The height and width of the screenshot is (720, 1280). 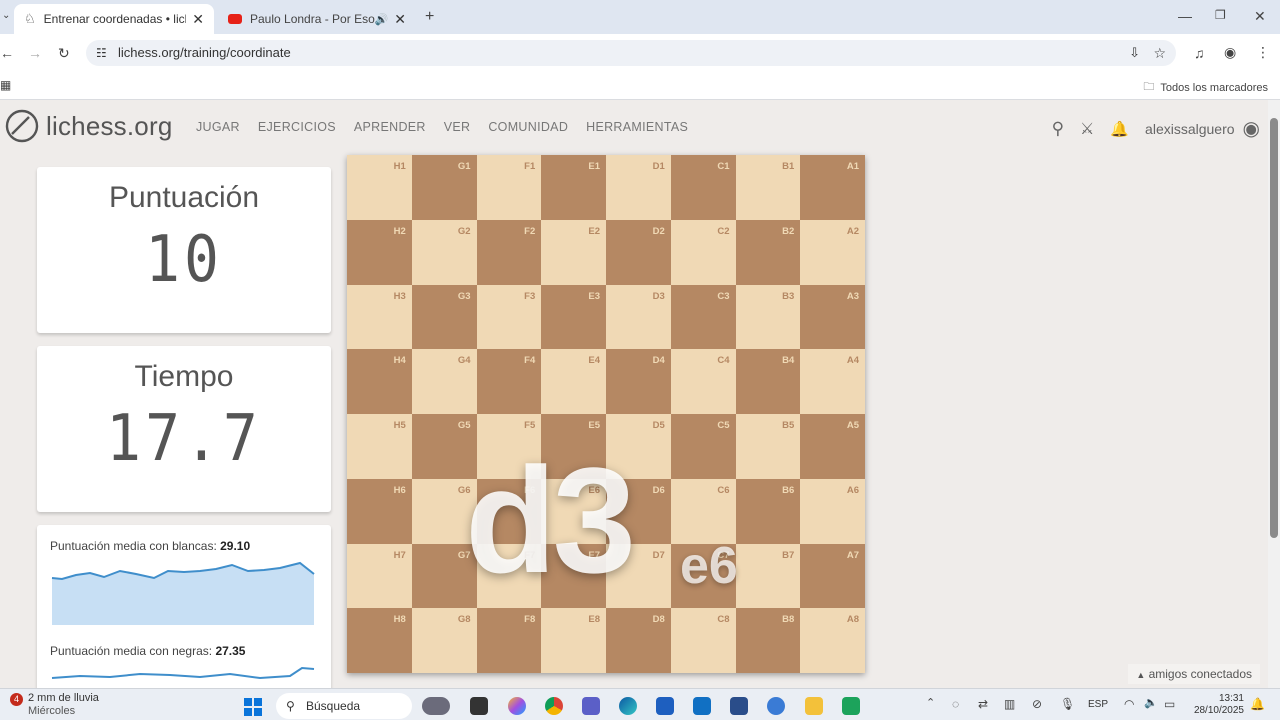 I want to click on board-square: F8, so click(x=509, y=640).